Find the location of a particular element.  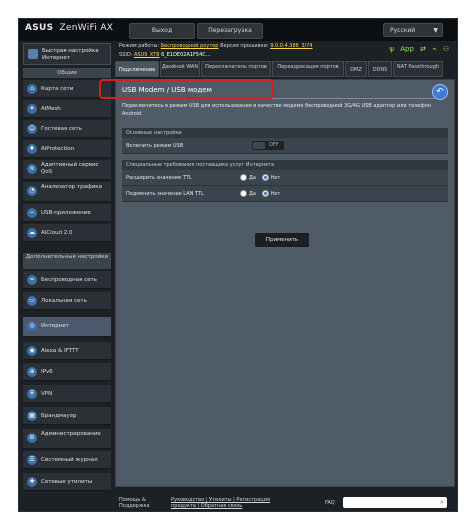

faq-search-input: ⌕ is located at coordinates (395, 502).